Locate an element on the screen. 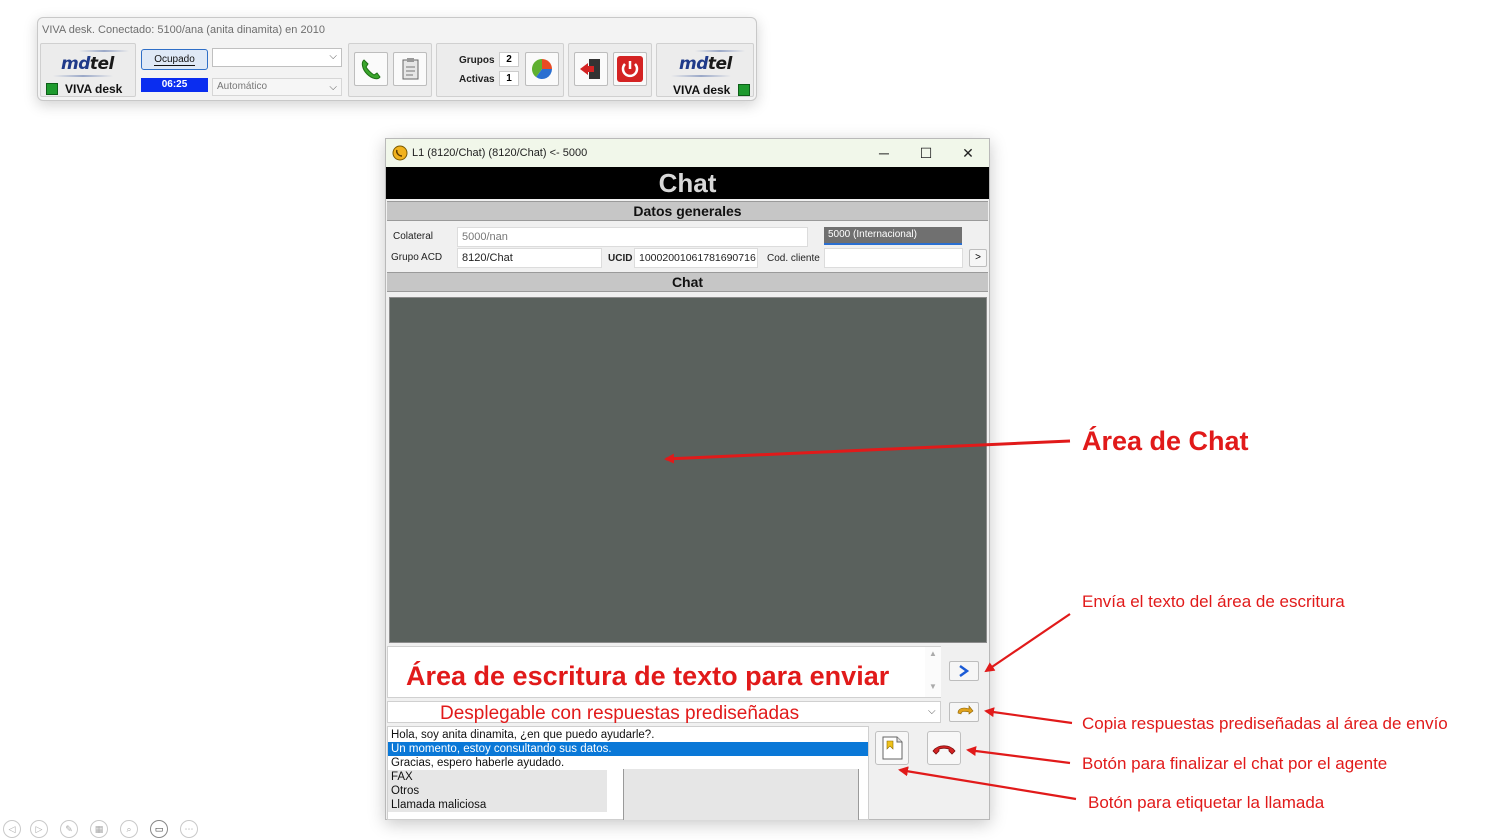 Image resolution: width=1500 pixels, height=840 pixels. client-code-label: Cod. cliente is located at coordinates (793, 258).